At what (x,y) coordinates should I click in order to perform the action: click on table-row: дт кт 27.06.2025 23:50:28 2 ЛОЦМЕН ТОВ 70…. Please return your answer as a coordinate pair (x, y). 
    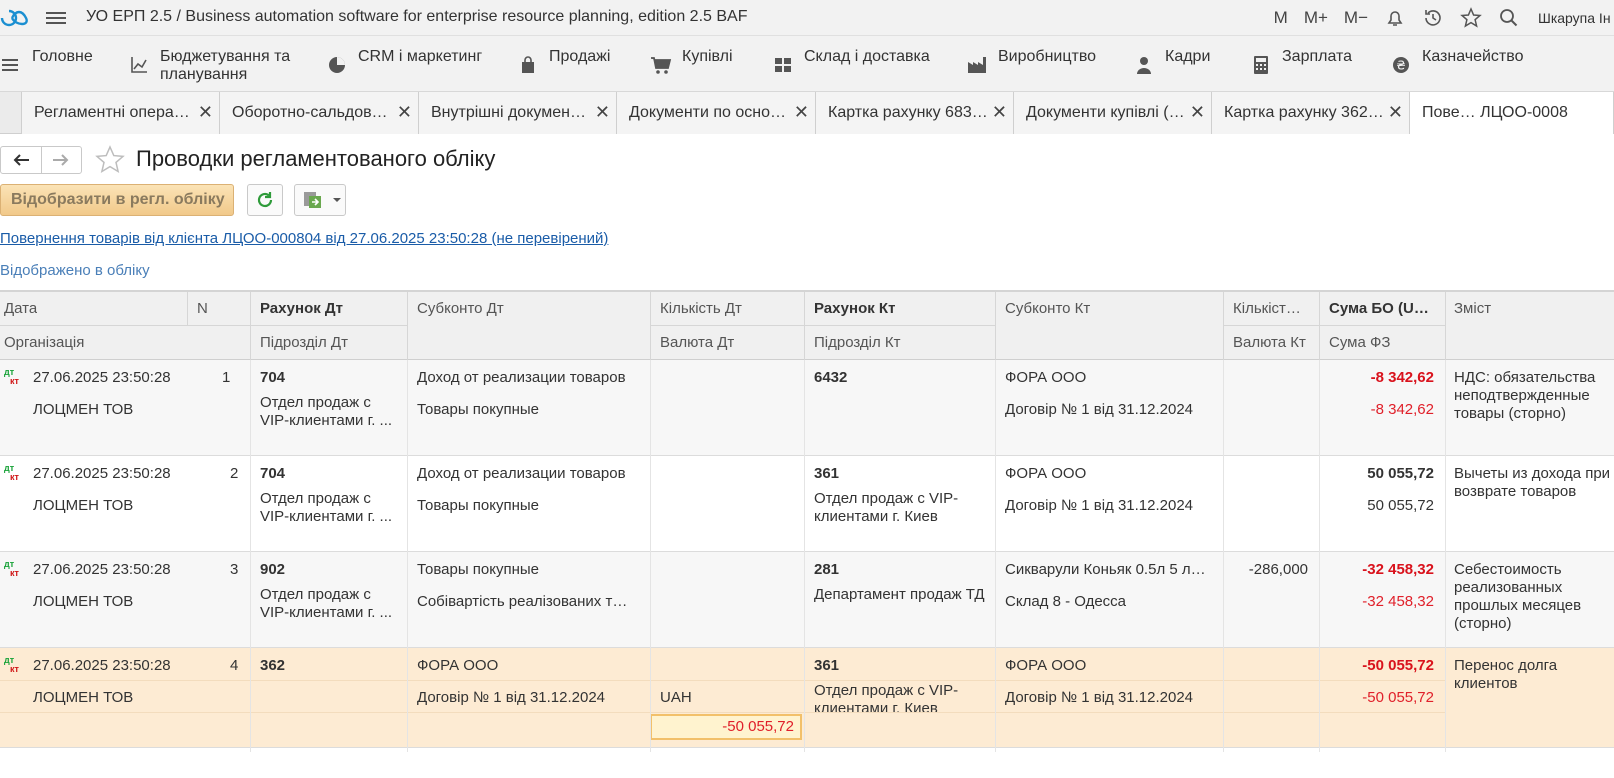
    Looking at the image, I should click on (807, 504).